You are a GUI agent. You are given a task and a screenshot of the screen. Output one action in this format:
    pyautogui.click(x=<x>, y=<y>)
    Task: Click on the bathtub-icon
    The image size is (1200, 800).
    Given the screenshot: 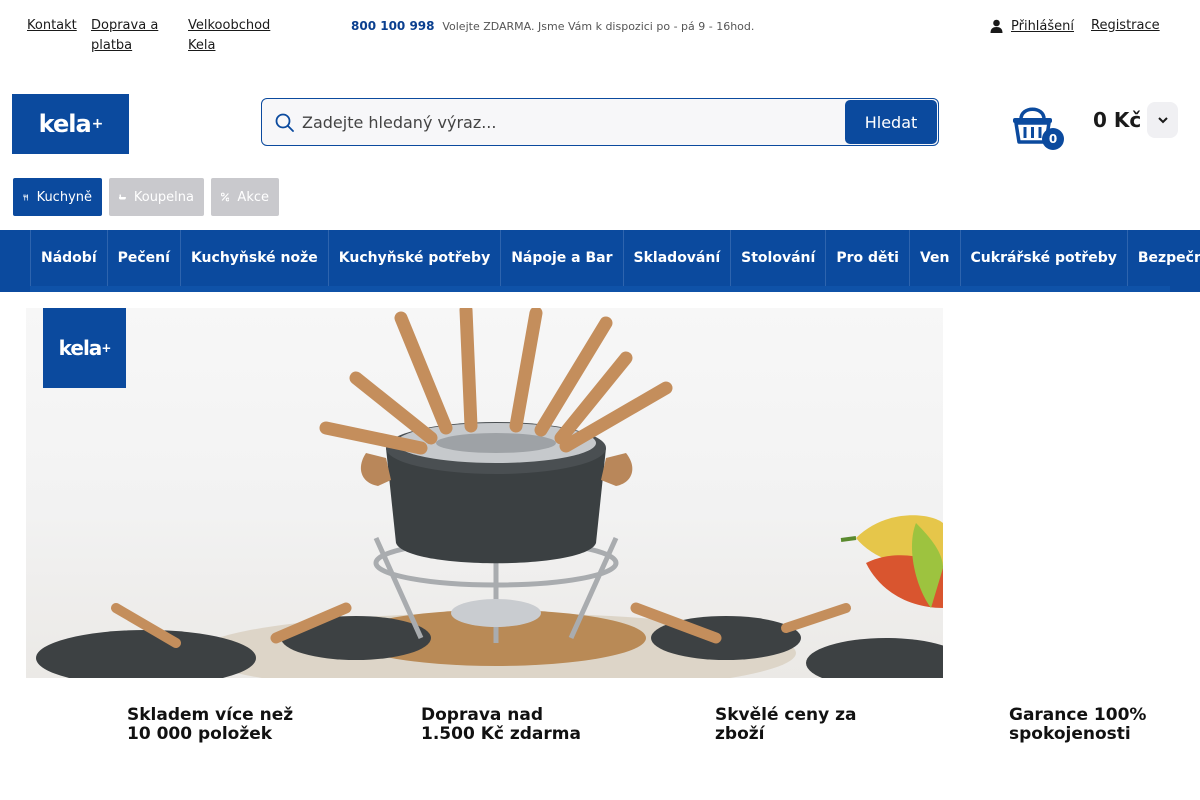 What is the action you would take?
    pyautogui.click(x=122, y=197)
    